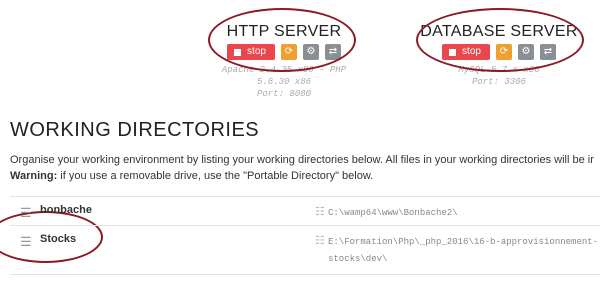 The image size is (600, 303). Describe the element at coordinates (305, 211) in the screenshot. I see `directory-row-bonbache: ☰ bonbache ☷ C:\wamp64\www\Bonbache2\` at that location.